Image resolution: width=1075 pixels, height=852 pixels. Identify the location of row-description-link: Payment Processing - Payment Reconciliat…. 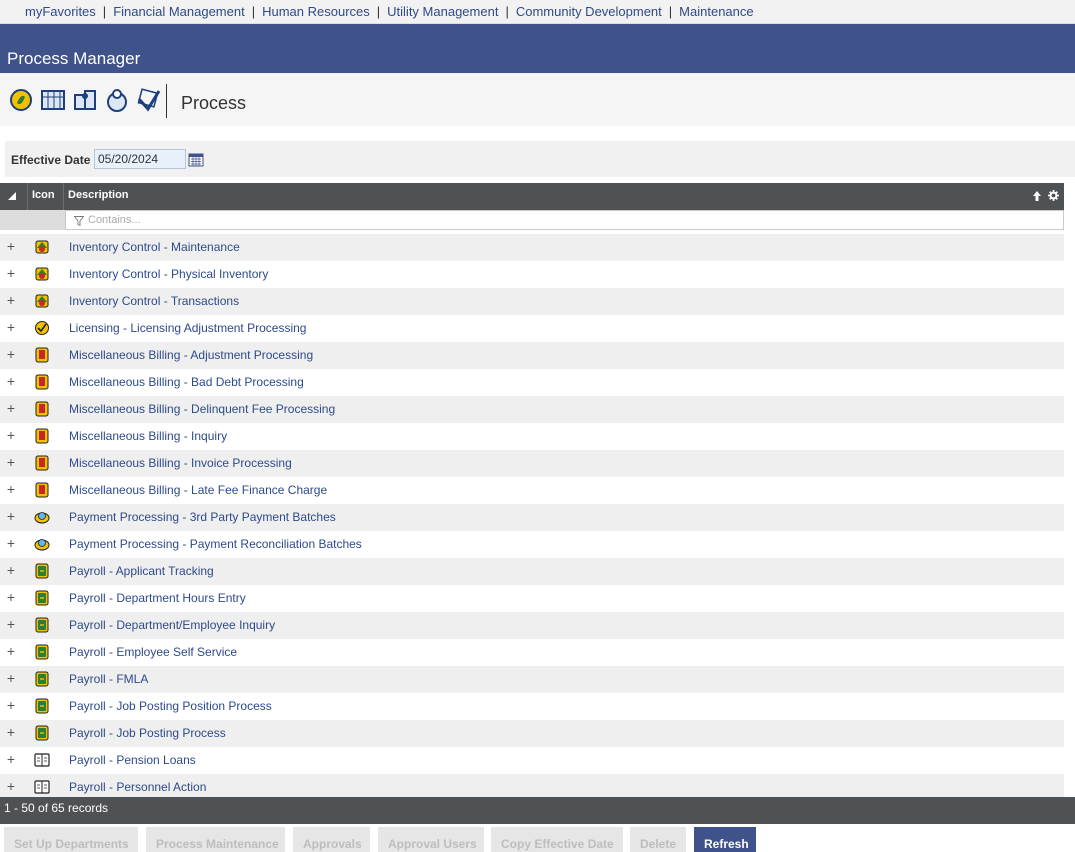
(215, 544).